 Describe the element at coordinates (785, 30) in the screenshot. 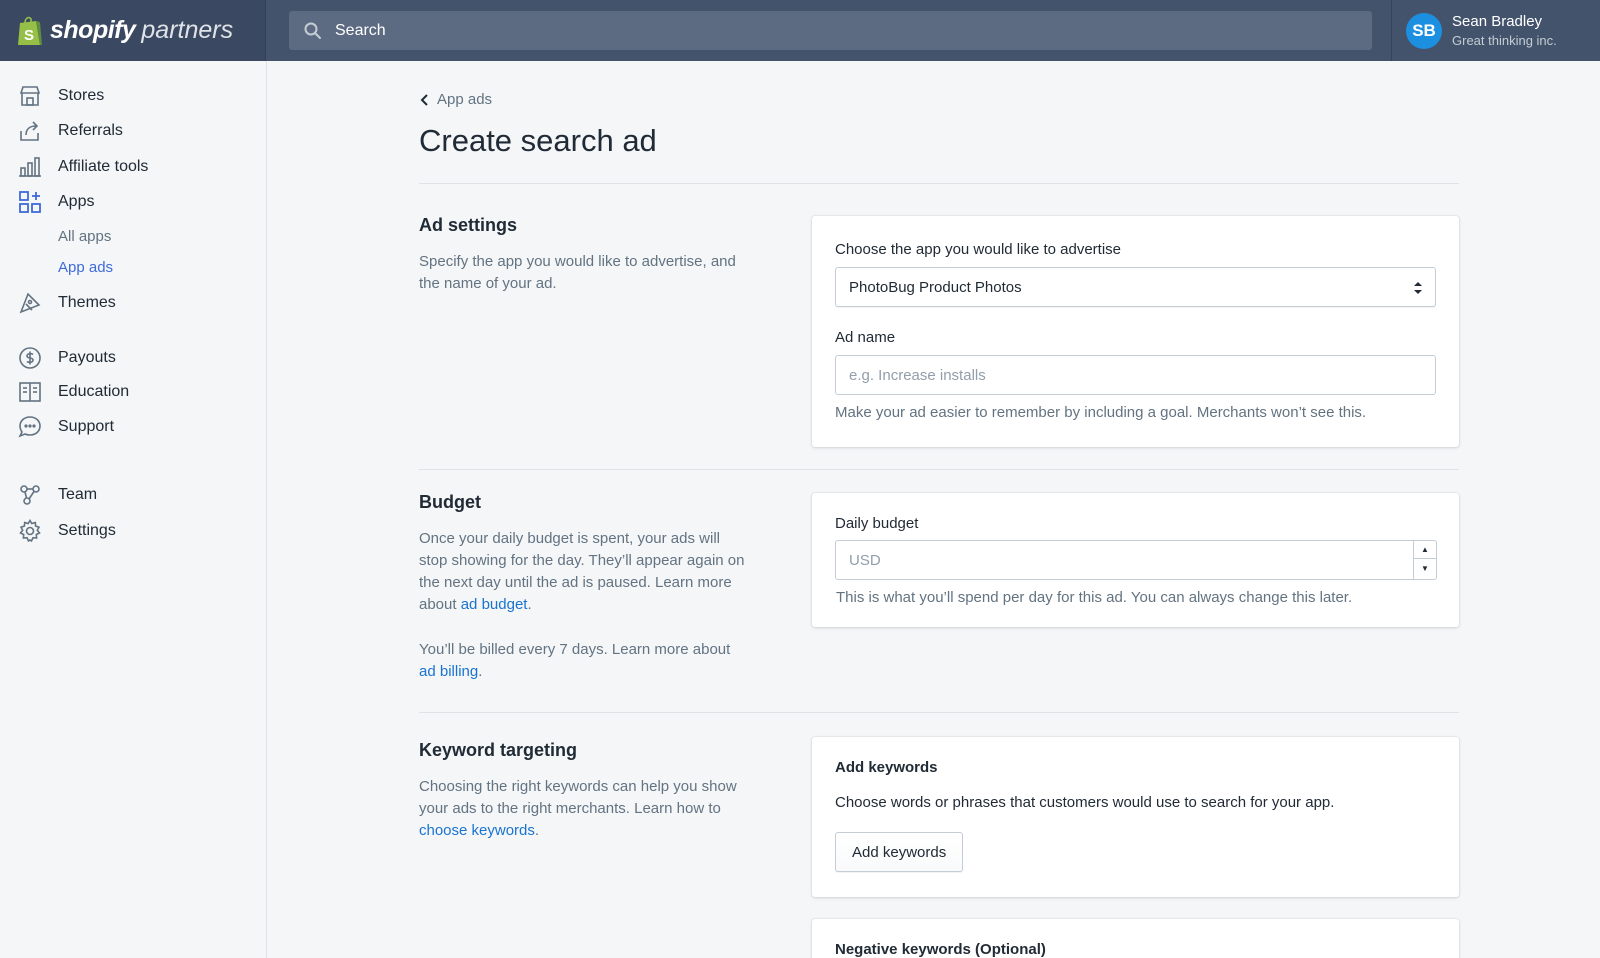

I see `search-input` at that location.